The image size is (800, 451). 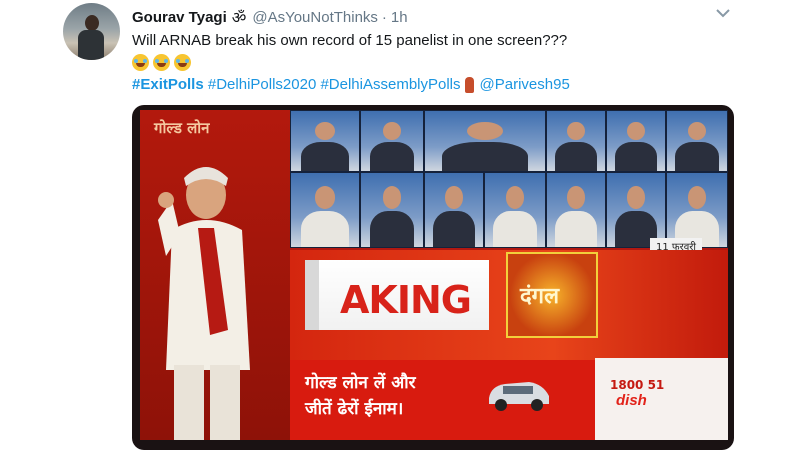 I want to click on avatar-head, so click(x=92, y=23).